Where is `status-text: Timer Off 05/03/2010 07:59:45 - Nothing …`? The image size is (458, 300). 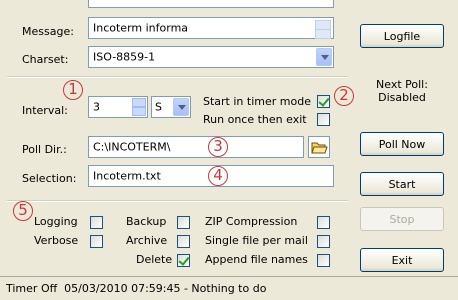
status-text: Timer Off 05/03/2010 07:59:45 - Nothing … is located at coordinates (136, 288).